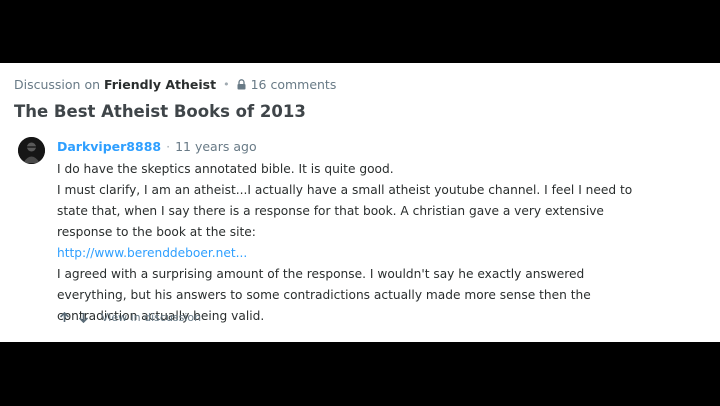  I want to click on site-name-link: Friendly Atheist, so click(160, 84).